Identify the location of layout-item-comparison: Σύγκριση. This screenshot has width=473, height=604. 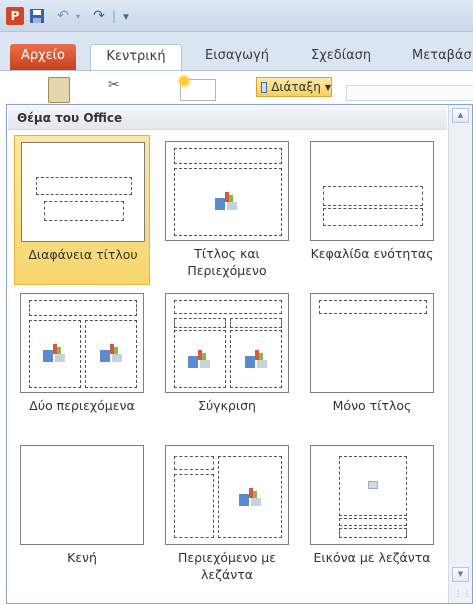
(227, 362).